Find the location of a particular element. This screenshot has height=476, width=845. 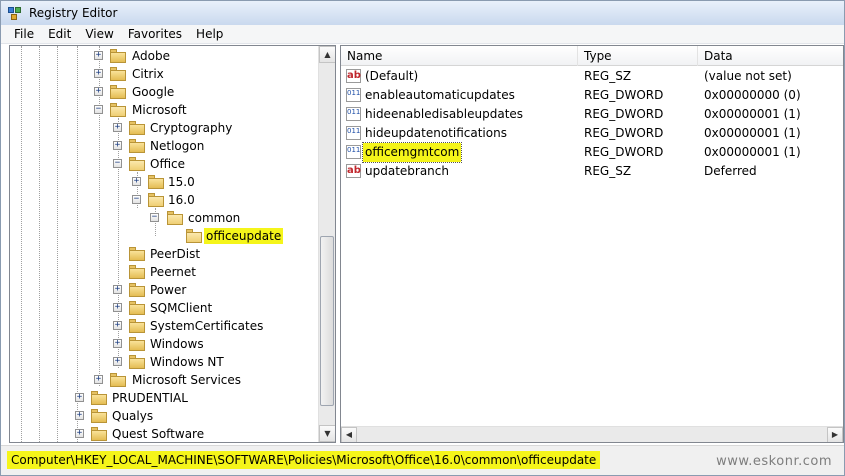

tree-item-quest-software: + Quest Software is located at coordinates (160, 433).